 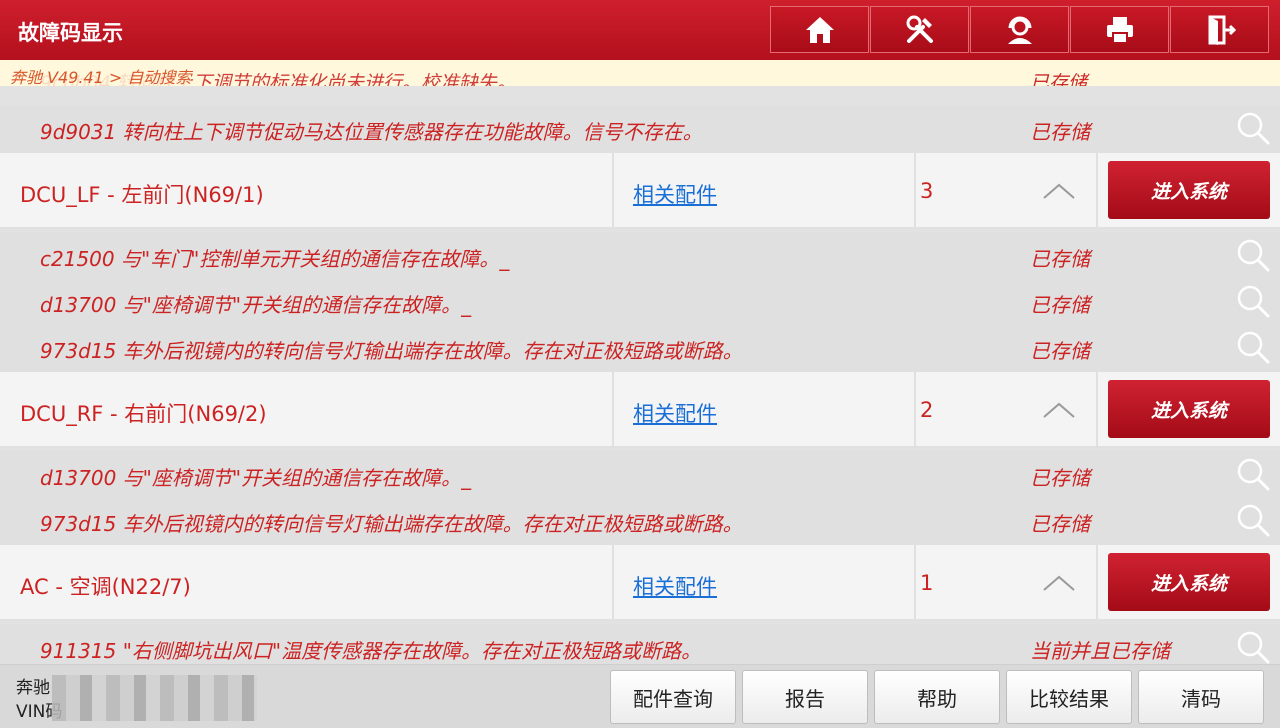 I want to click on tools-icon, so click(x=919, y=29).